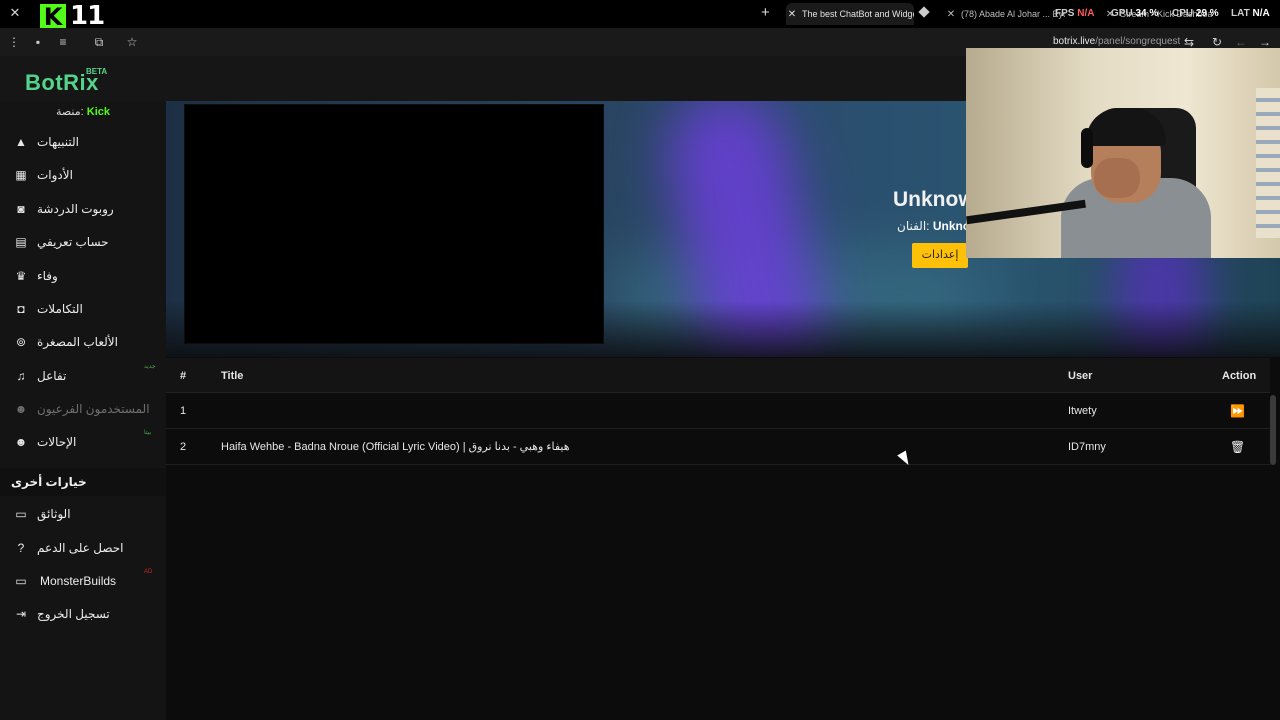 The width and height of the screenshot is (1280, 720). What do you see at coordinates (47, 276) in the screenshot?
I see `sidebar-item-label: وفاء` at bounding box center [47, 276].